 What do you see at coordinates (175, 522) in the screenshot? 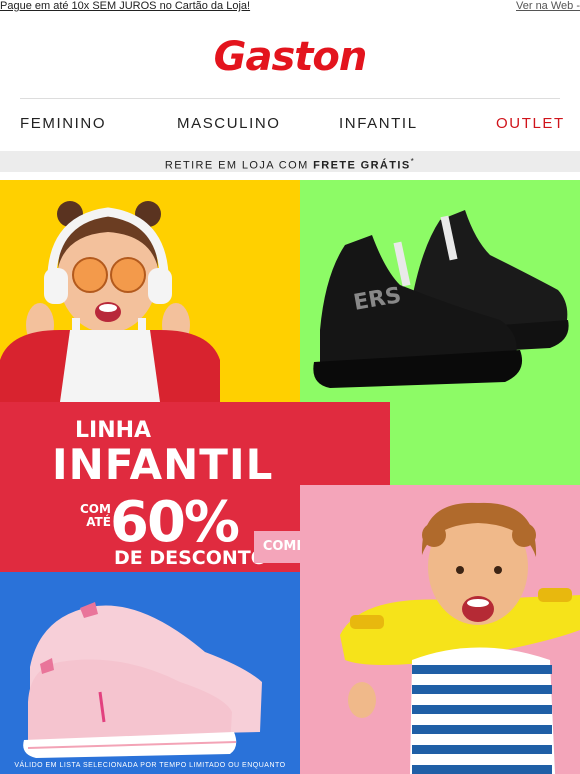
I see `banner-percent: 60%` at bounding box center [175, 522].